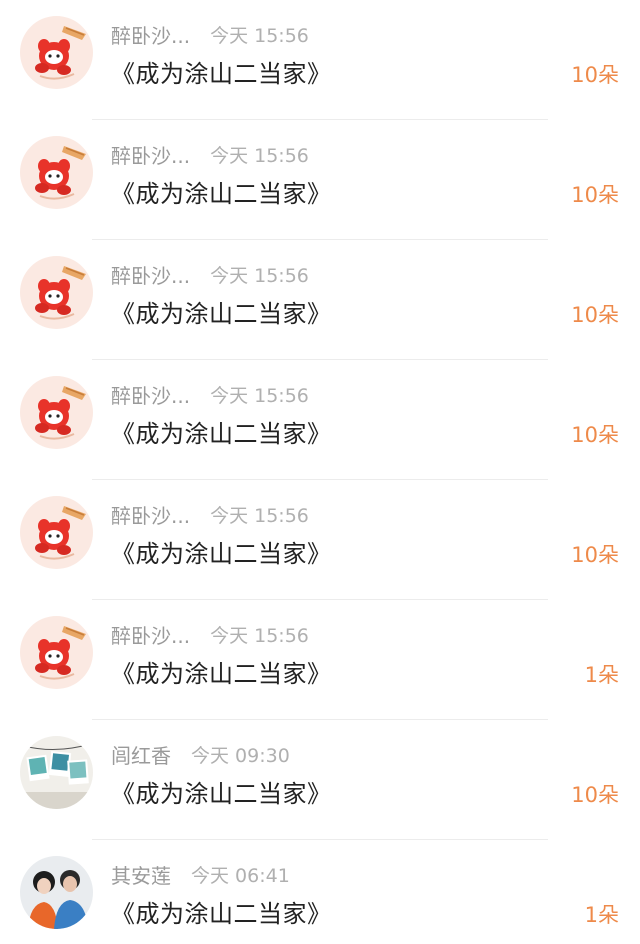  What do you see at coordinates (56, 892) in the screenshot?
I see `couple-avatar-icon` at bounding box center [56, 892].